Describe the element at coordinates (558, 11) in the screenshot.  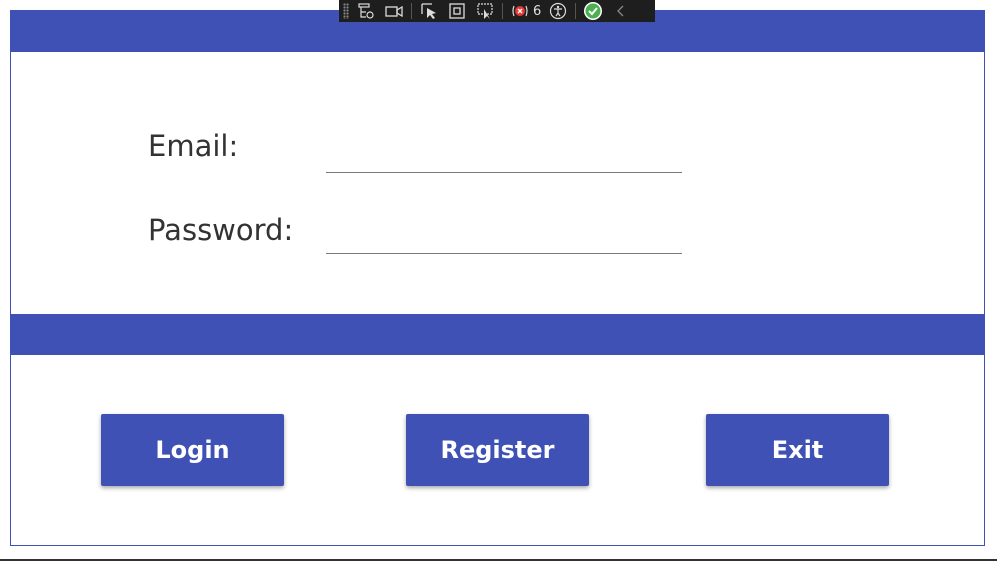
I see `accessibility-icon` at that location.